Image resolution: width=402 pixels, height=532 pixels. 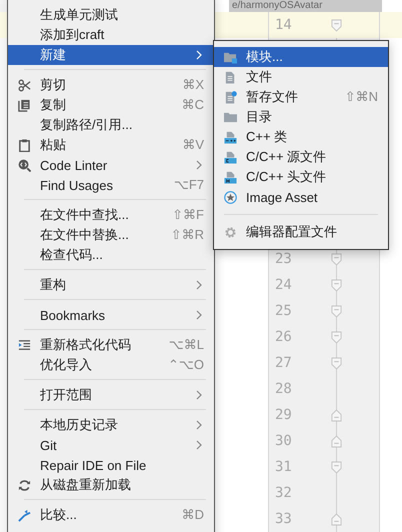 What do you see at coordinates (284, 493) in the screenshot?
I see `line-number: 32` at bounding box center [284, 493].